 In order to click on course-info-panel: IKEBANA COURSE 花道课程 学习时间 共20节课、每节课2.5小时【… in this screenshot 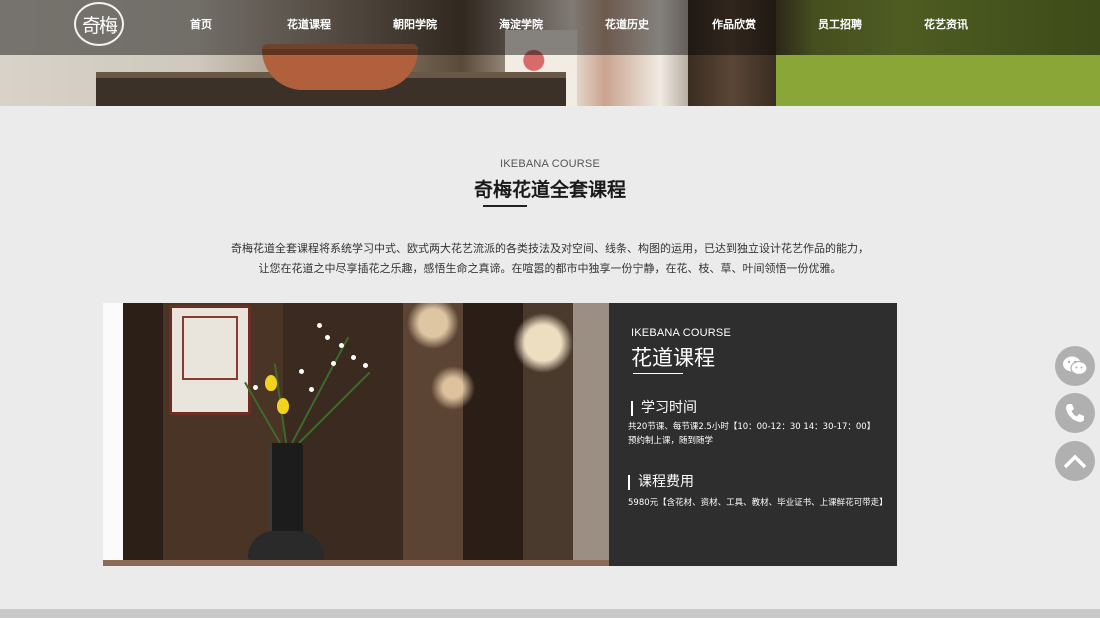, I will do `click(753, 434)`.